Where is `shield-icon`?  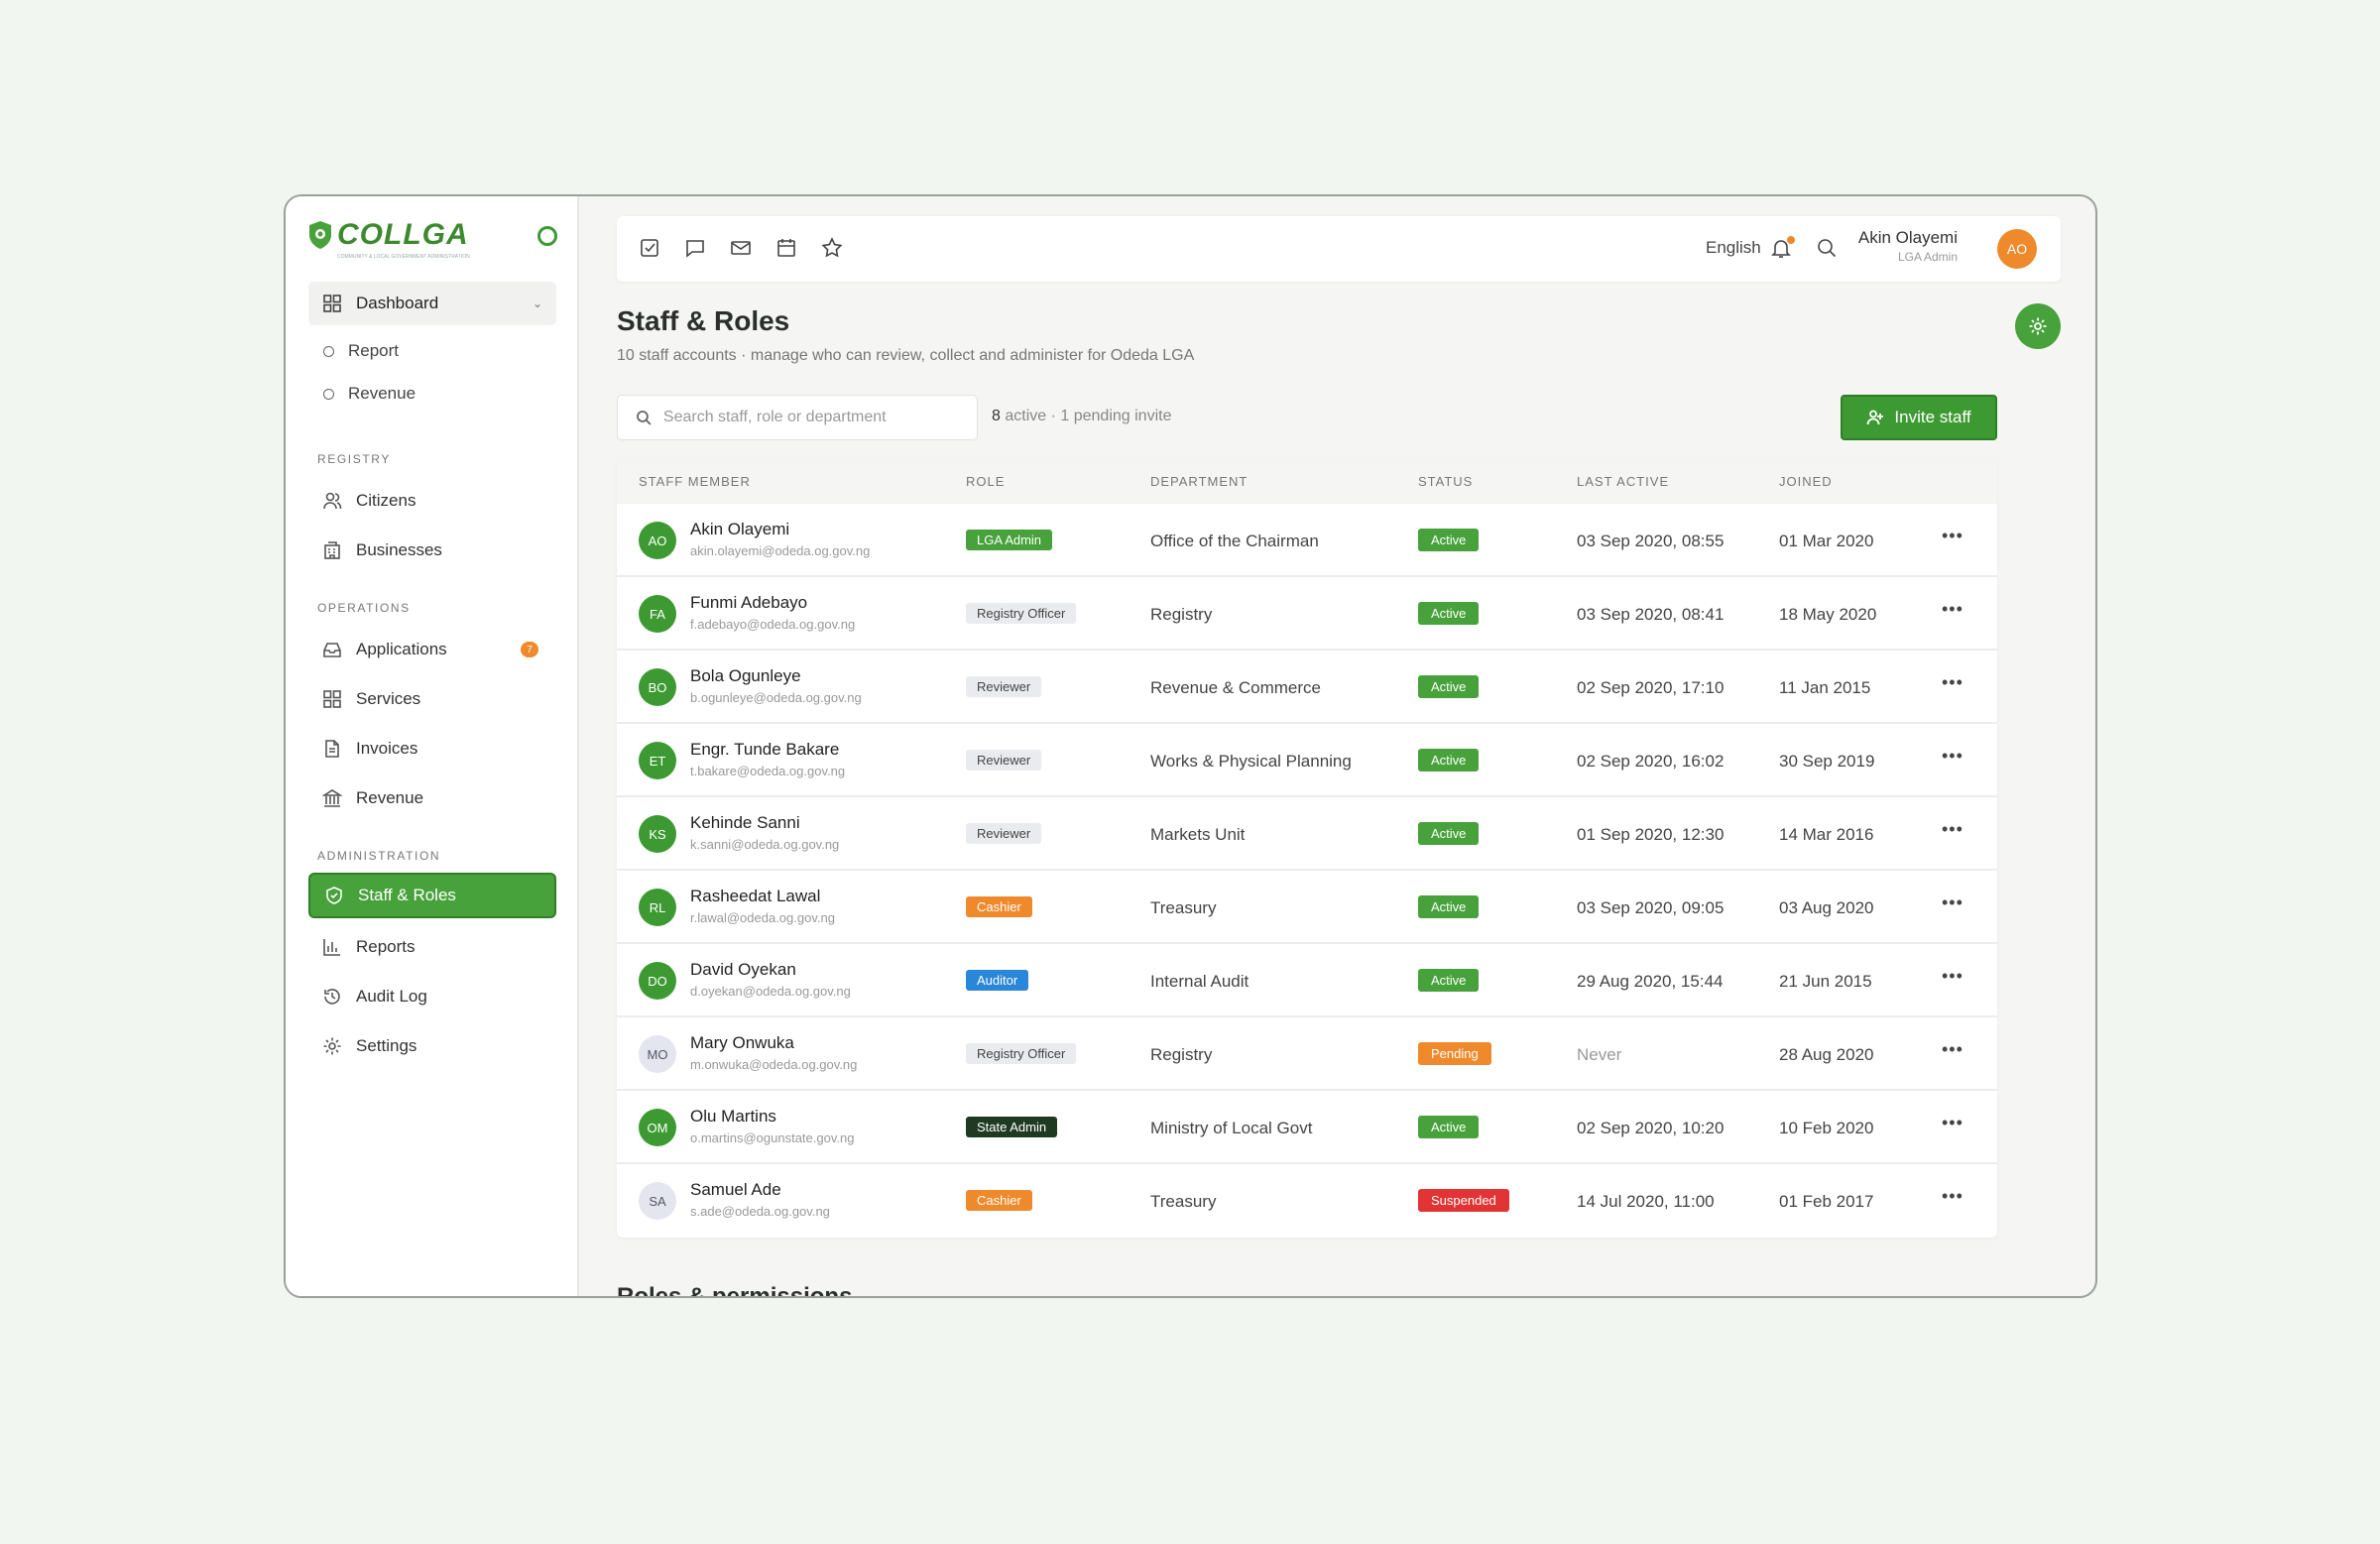
shield-icon is located at coordinates (334, 895).